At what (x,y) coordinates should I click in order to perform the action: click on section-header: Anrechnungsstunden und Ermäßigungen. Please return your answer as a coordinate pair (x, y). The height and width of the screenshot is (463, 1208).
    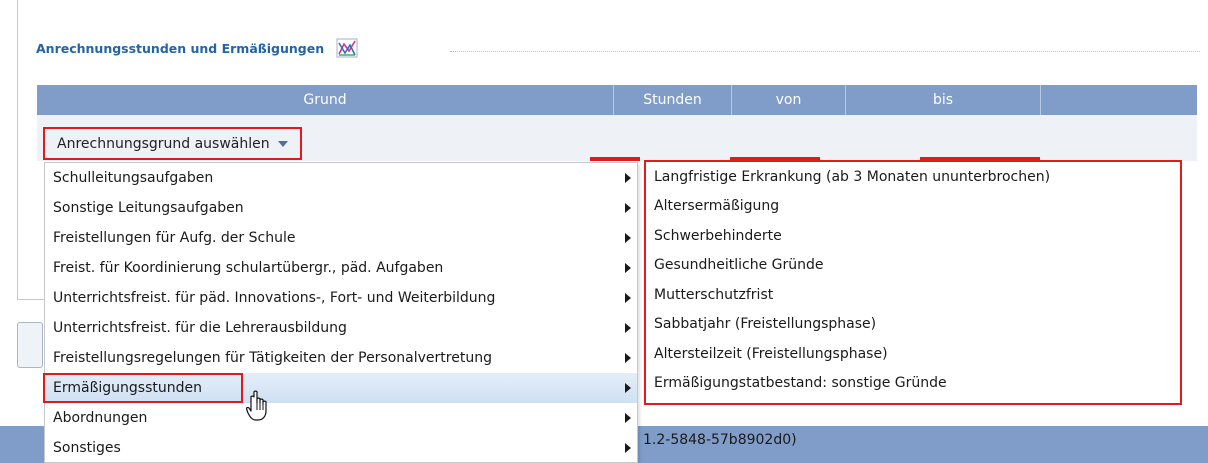
    Looking at the image, I should click on (197, 48).